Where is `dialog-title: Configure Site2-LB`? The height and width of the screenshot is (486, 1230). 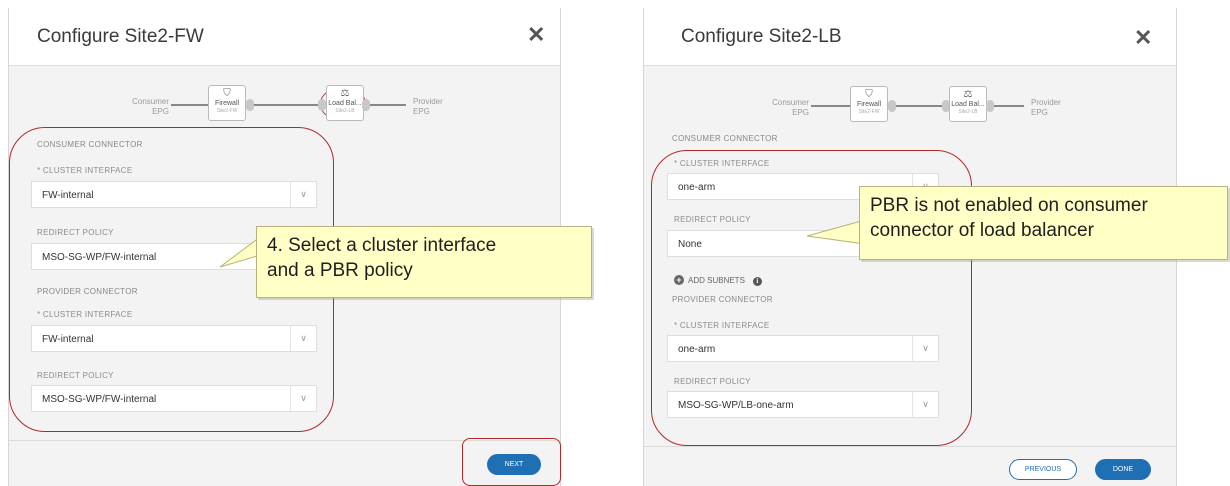
dialog-title: Configure Site2-LB is located at coordinates (761, 36).